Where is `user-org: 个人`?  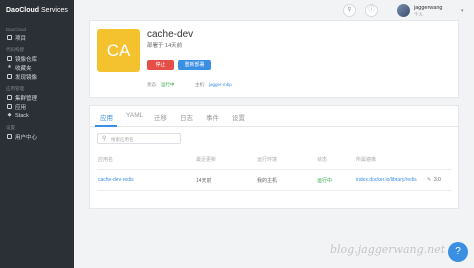 user-org: 个人 is located at coordinates (418, 14).